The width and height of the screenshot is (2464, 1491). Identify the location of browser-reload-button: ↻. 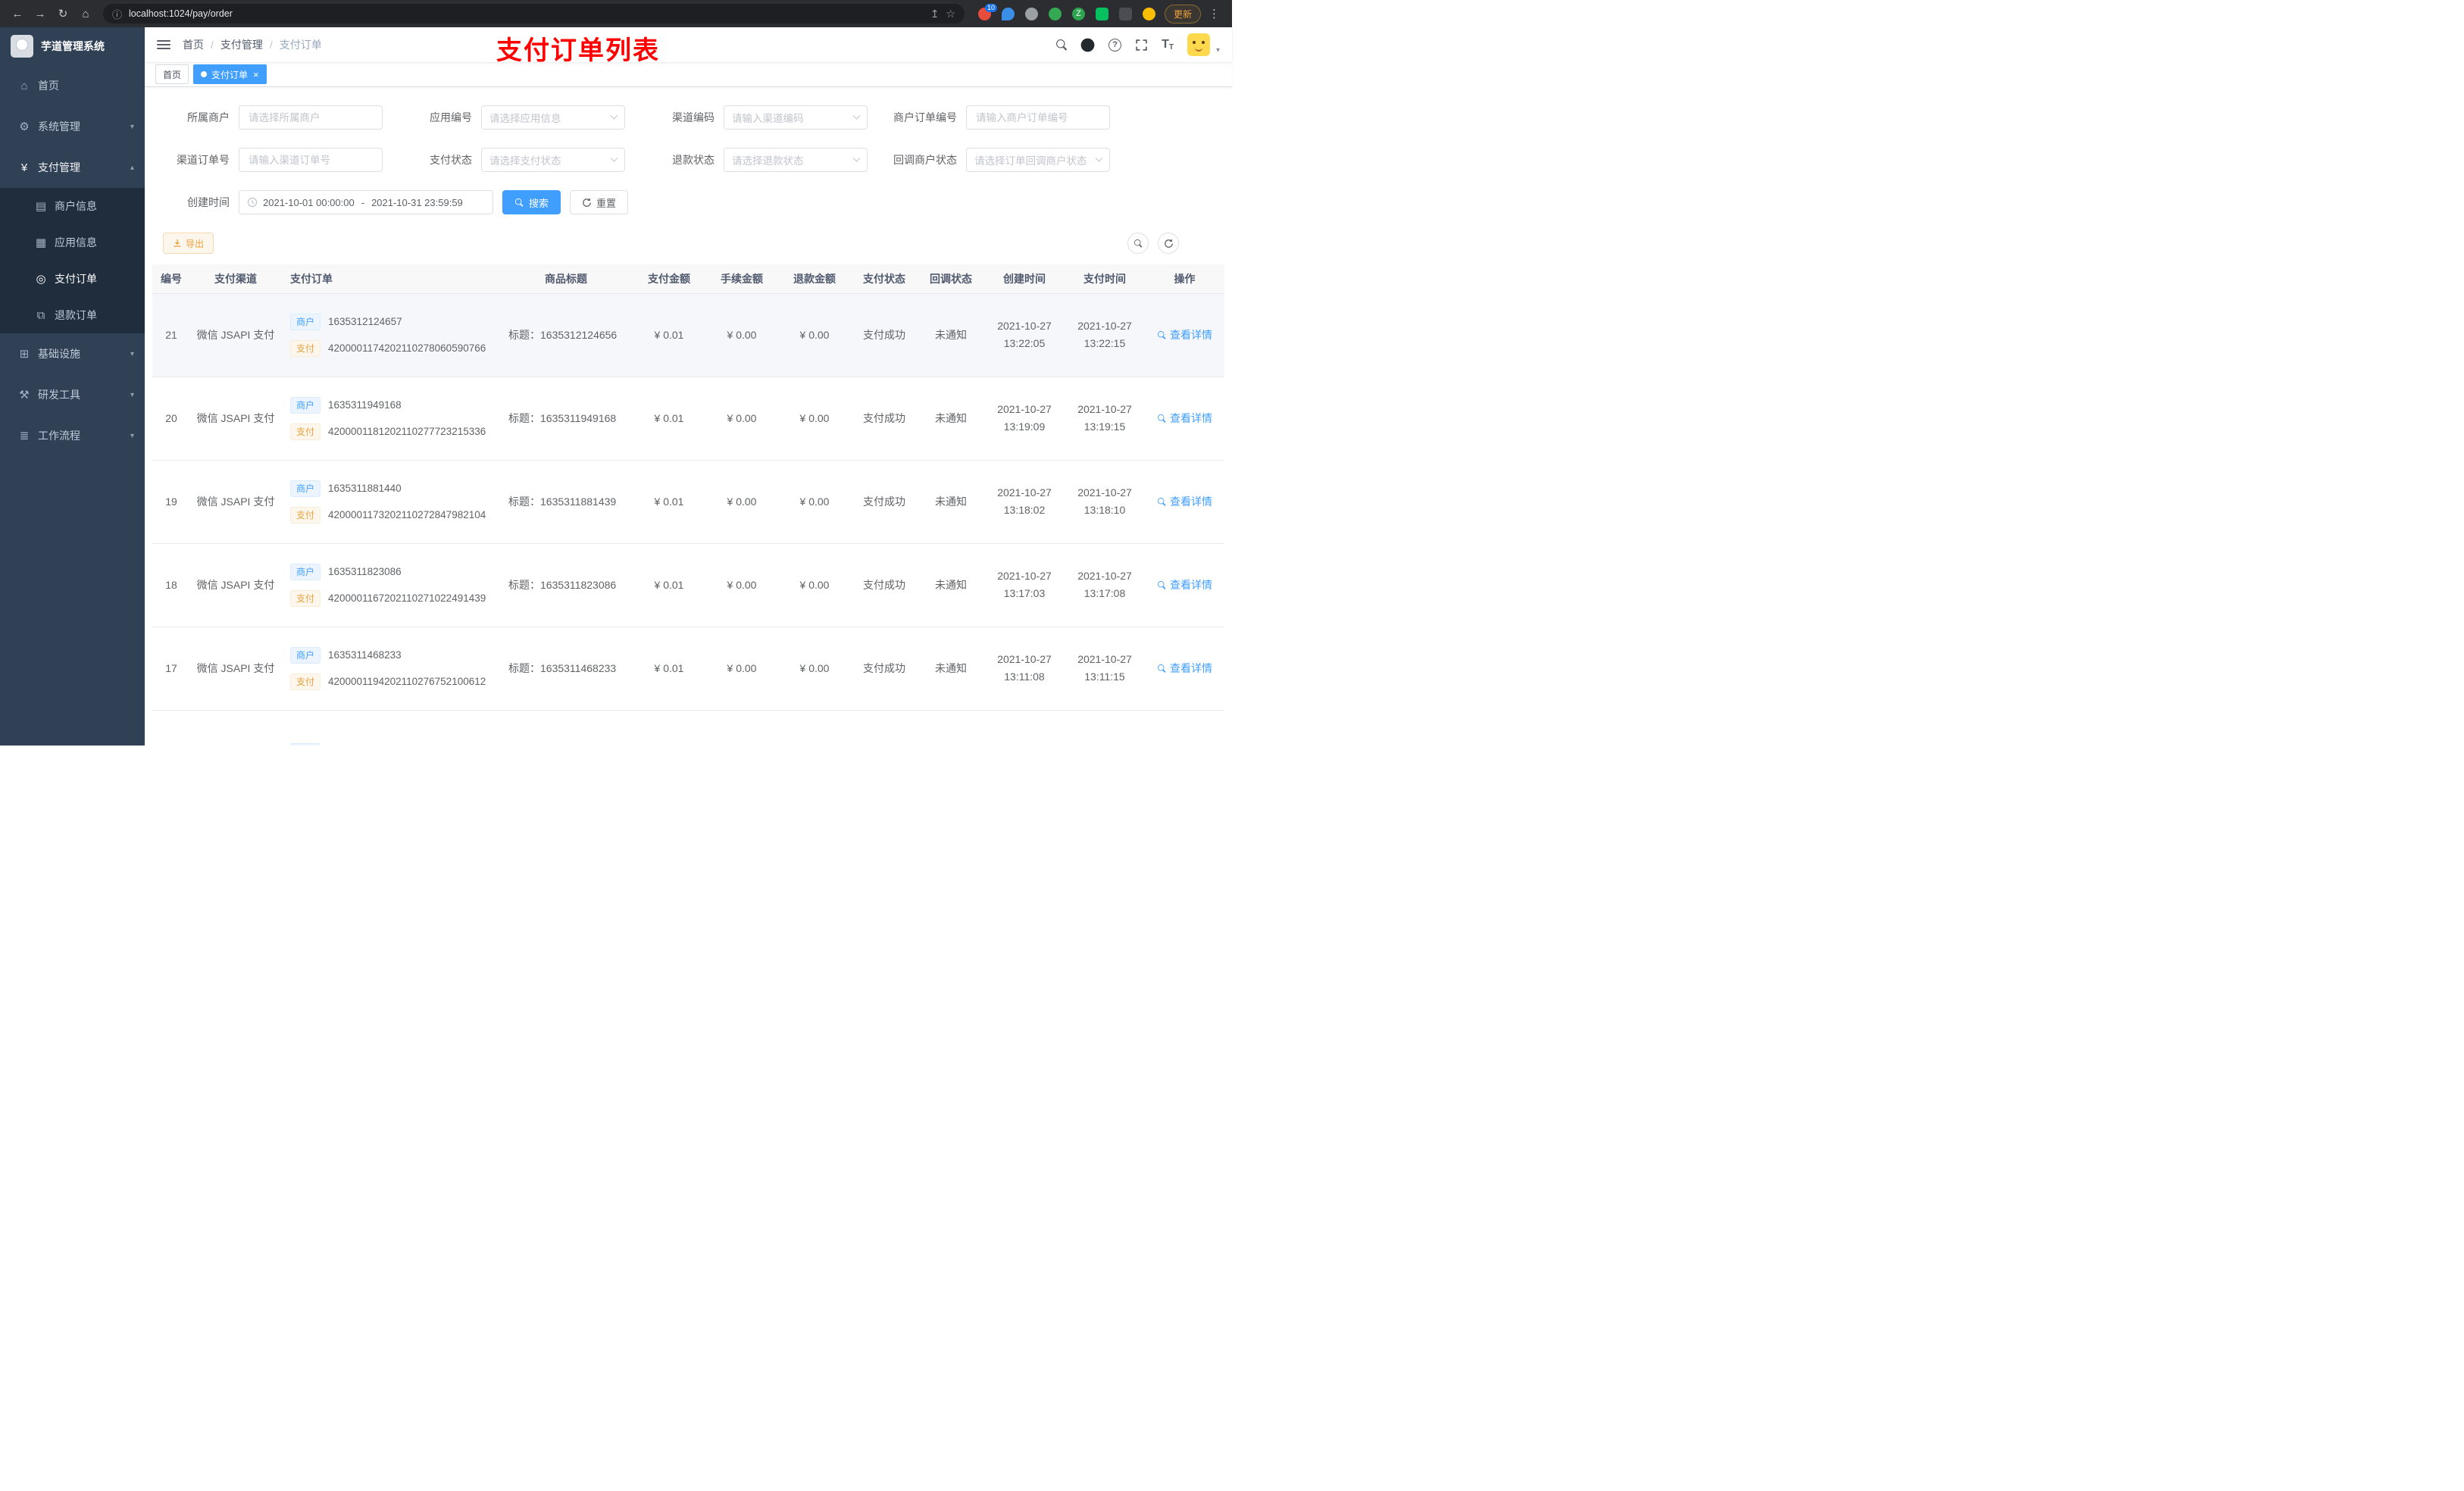
(63, 13).